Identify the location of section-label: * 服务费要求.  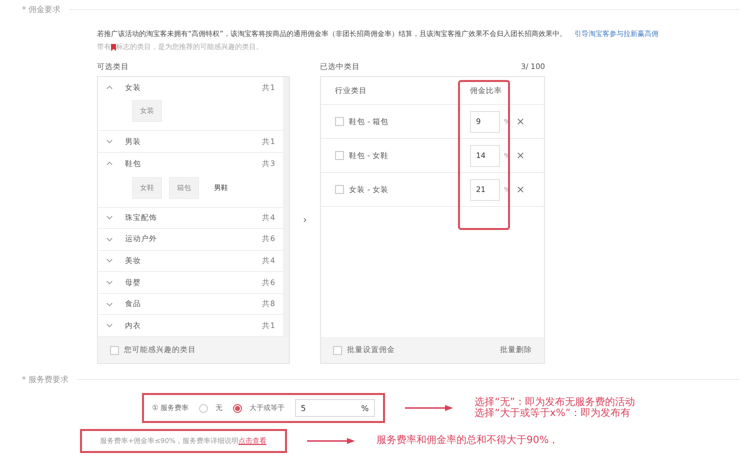
(45, 379).